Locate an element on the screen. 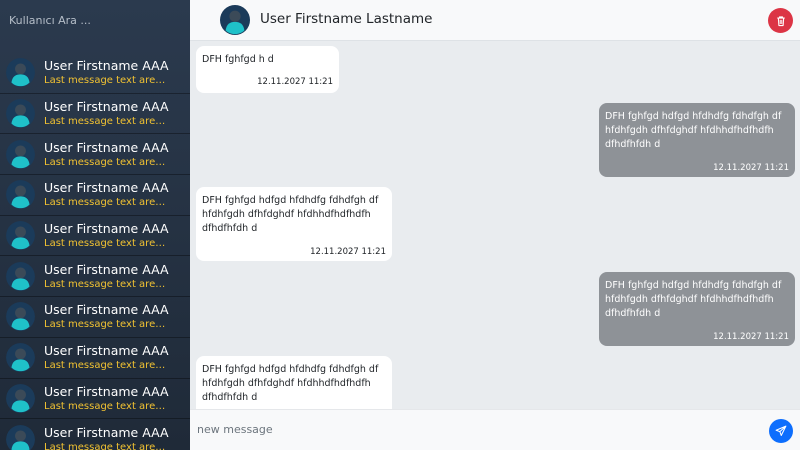 Image resolution: width=800 pixels, height=450 pixels. search-box is located at coordinates (95, 20).